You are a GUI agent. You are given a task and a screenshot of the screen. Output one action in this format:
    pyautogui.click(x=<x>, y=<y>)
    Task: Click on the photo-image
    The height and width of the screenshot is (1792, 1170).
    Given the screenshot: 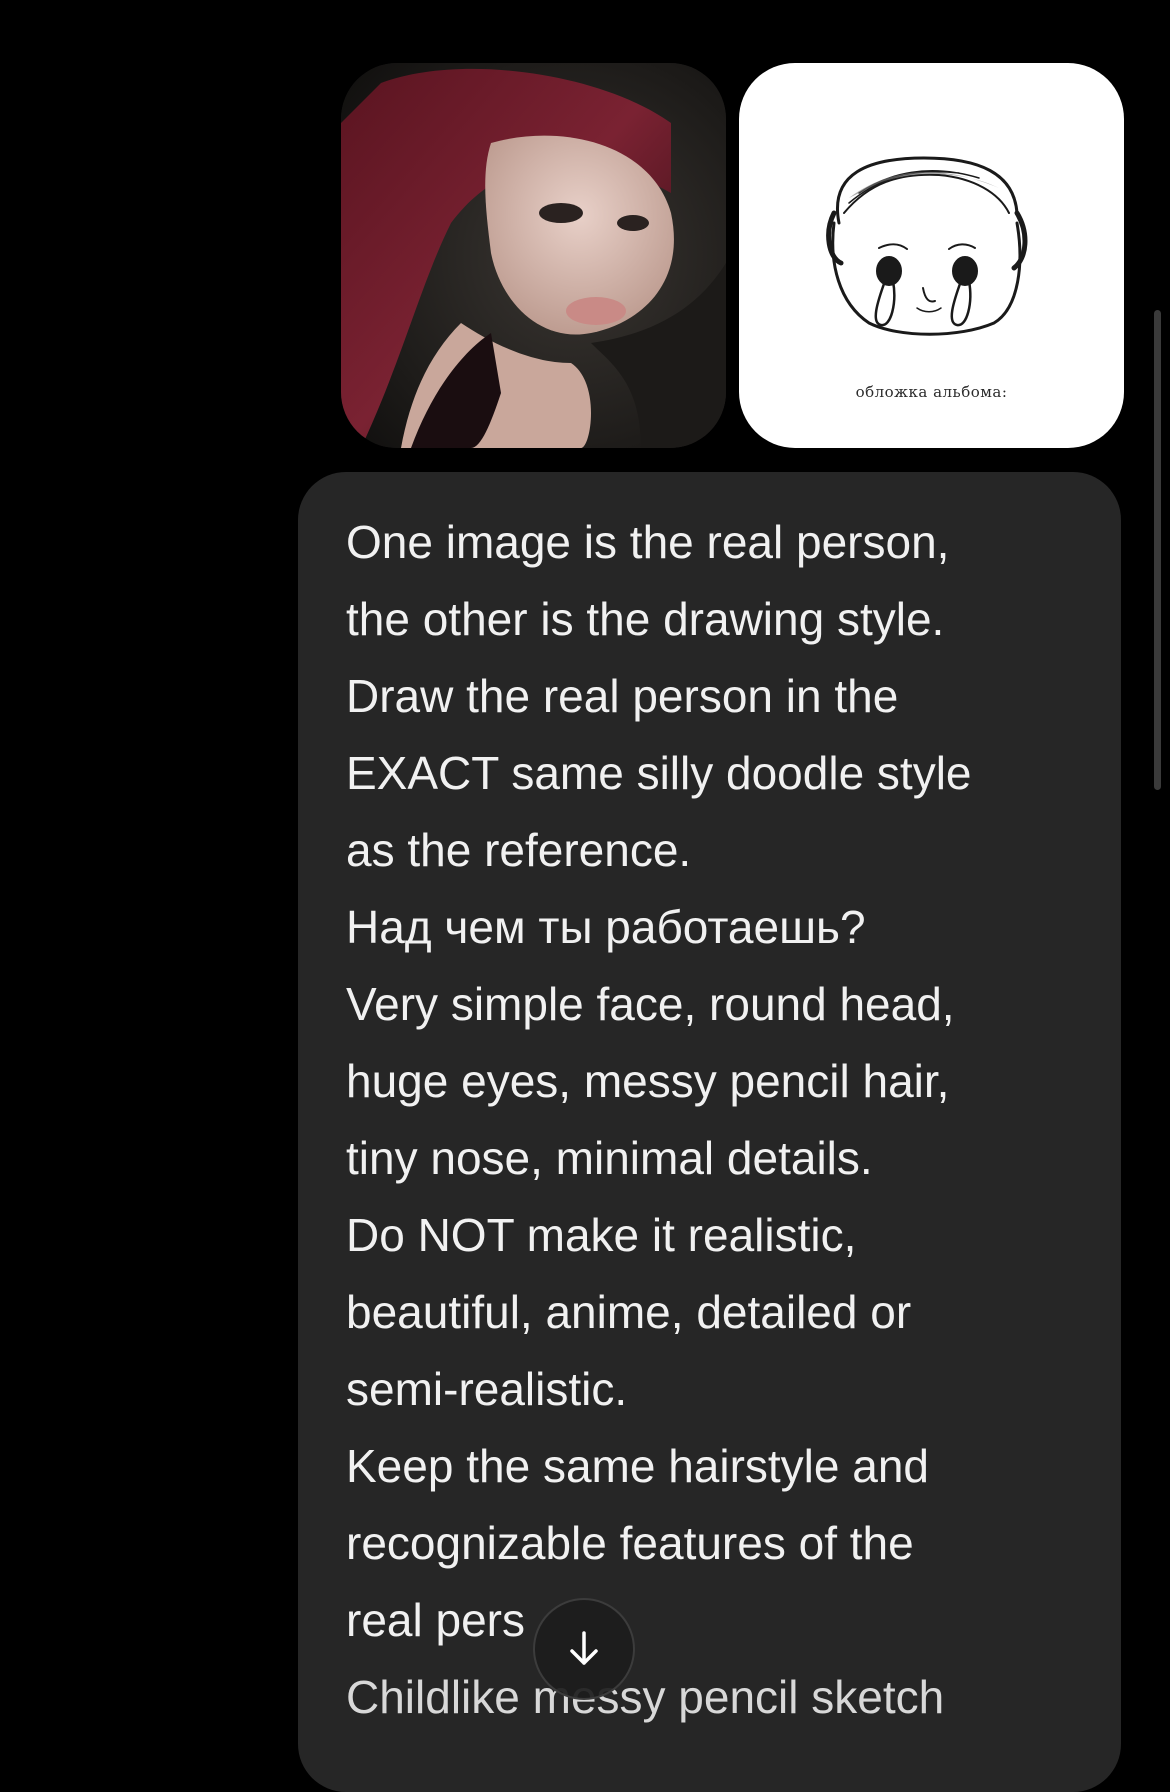 What is the action you would take?
    pyautogui.click(x=533, y=255)
    